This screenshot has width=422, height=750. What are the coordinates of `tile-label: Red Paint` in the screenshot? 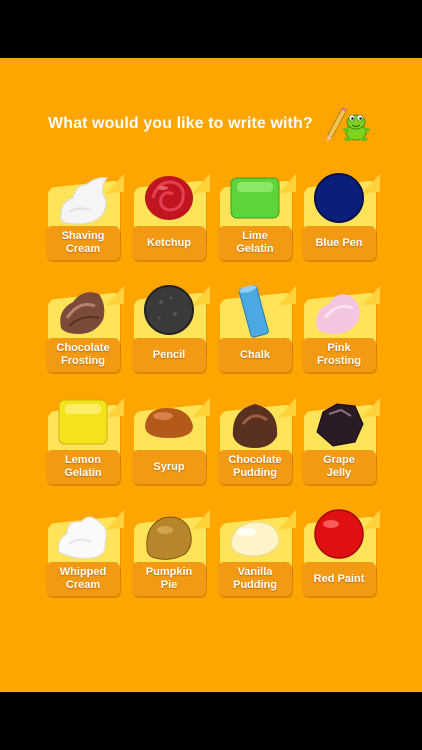 It's located at (339, 578).